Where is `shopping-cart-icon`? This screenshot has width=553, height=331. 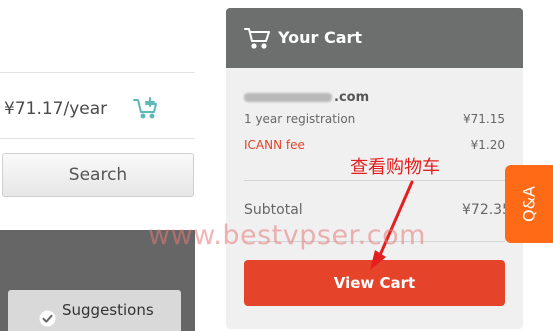
shopping-cart-icon is located at coordinates (257, 38).